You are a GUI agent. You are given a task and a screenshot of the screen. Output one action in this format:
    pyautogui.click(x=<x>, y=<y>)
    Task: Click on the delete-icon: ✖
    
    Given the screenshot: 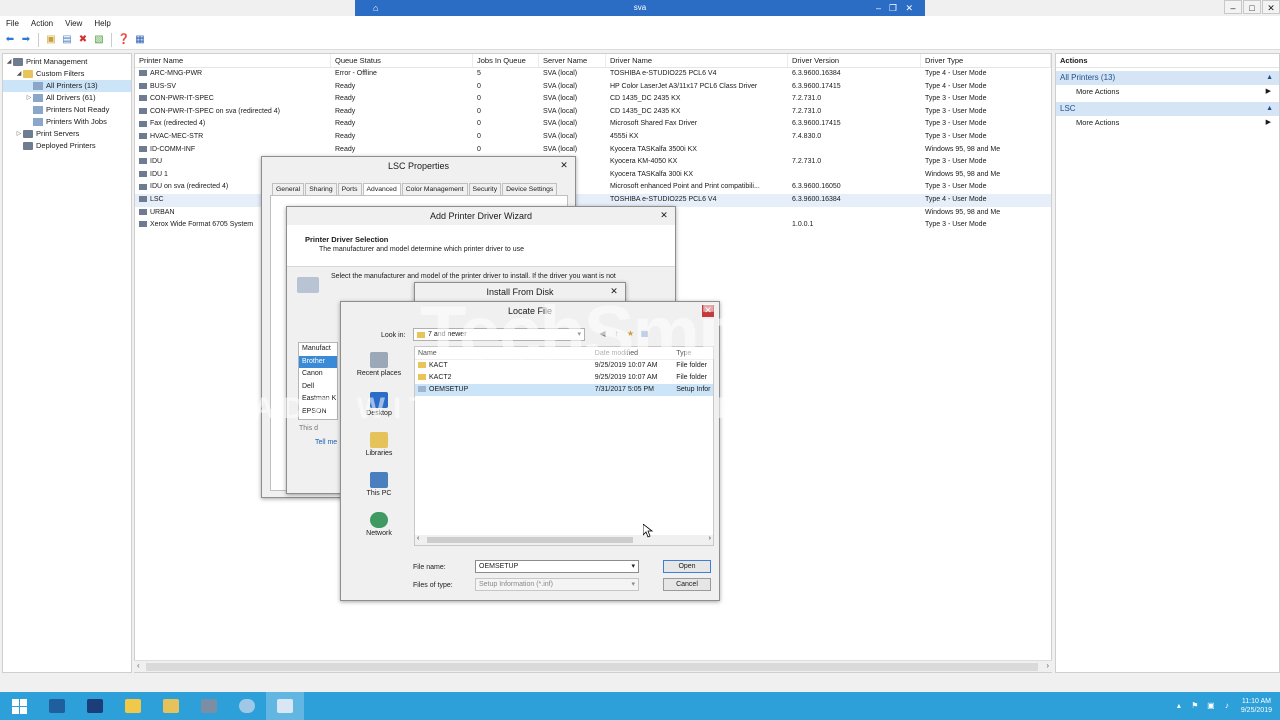 What is the action you would take?
    pyautogui.click(x=83, y=40)
    